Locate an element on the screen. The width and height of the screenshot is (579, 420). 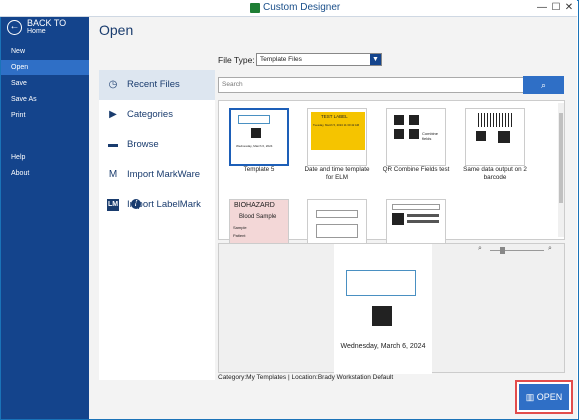
thumb-field: Sample is located at coordinates (240, 227).